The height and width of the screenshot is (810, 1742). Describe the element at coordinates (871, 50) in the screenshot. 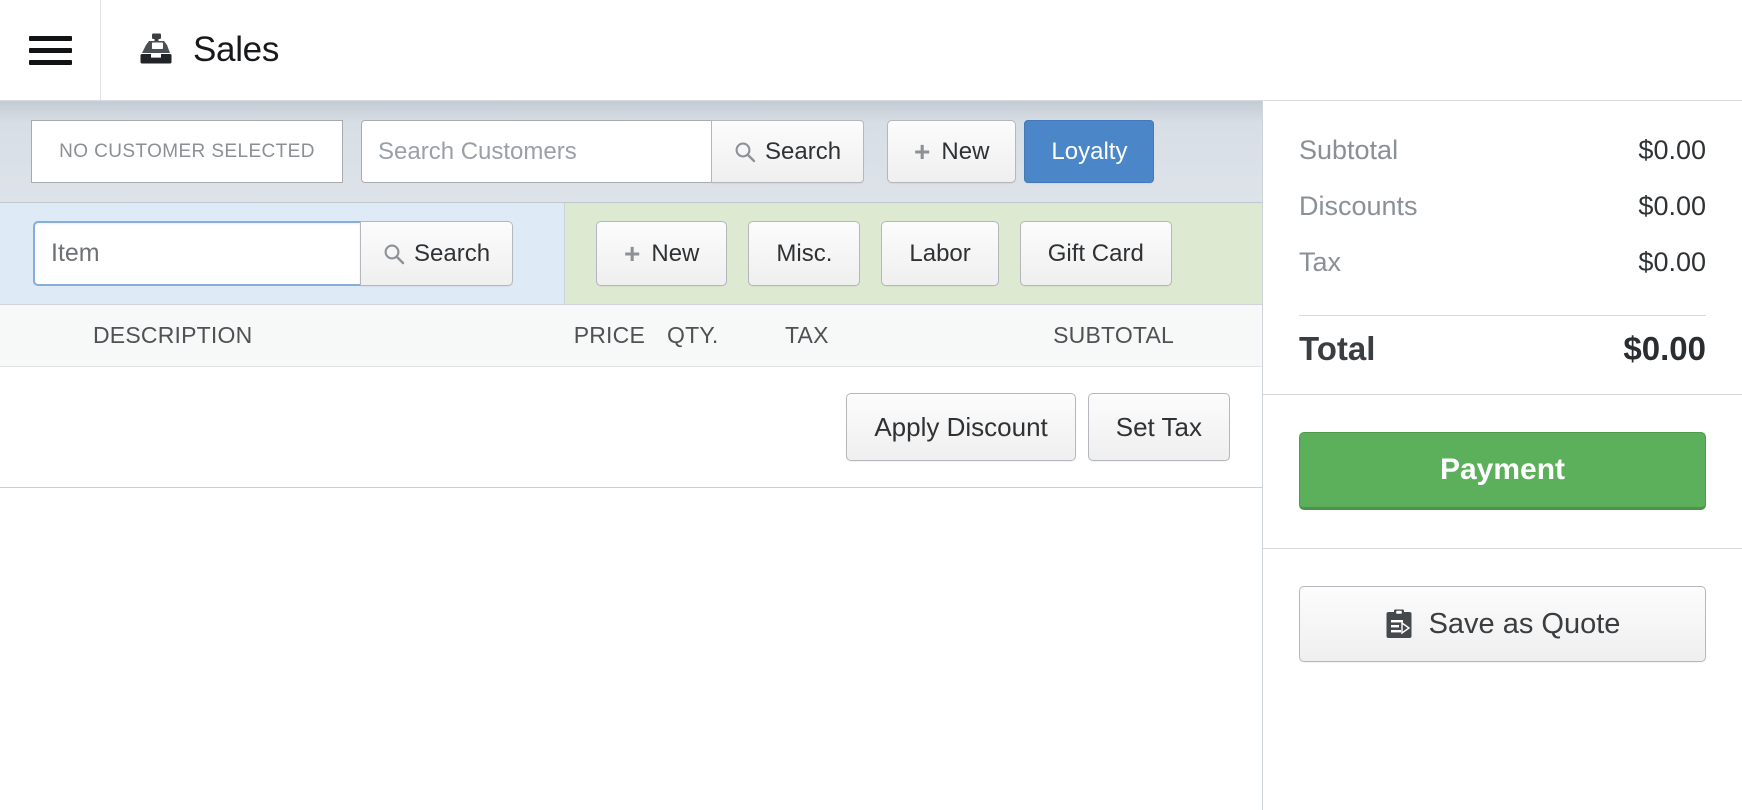

I see `top-bar: Sales` at that location.